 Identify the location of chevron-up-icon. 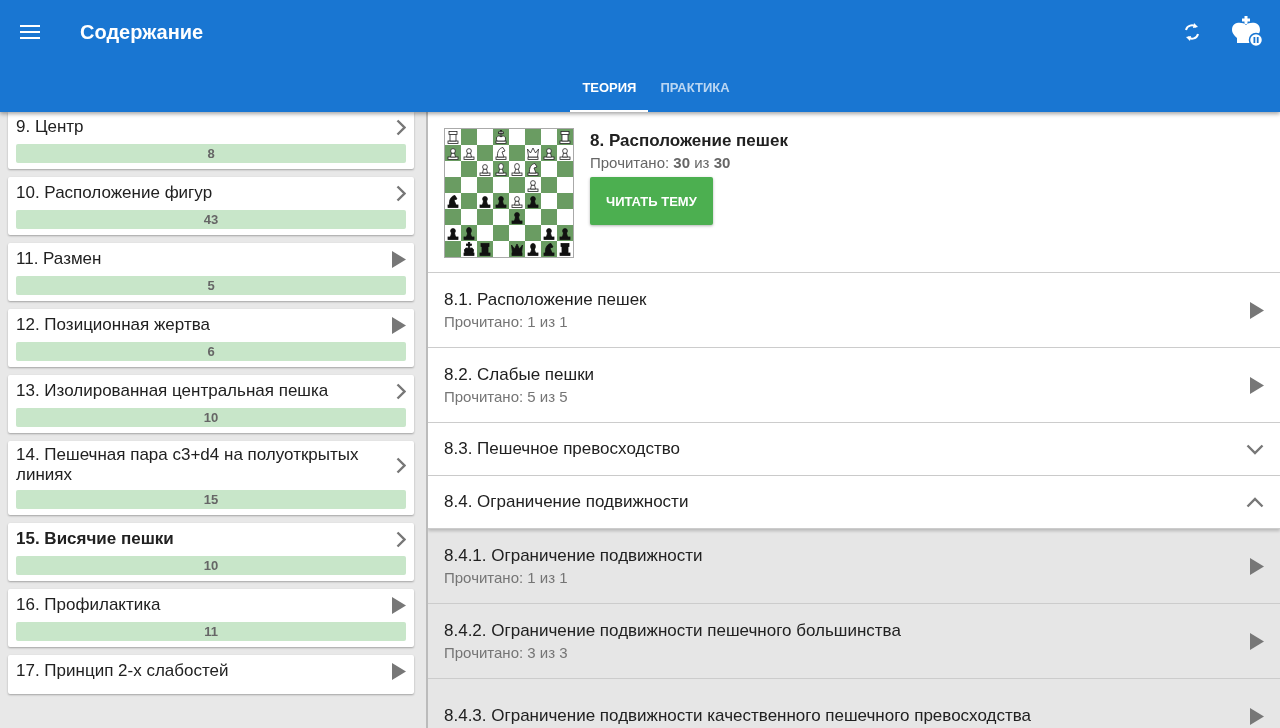
(1255, 502).